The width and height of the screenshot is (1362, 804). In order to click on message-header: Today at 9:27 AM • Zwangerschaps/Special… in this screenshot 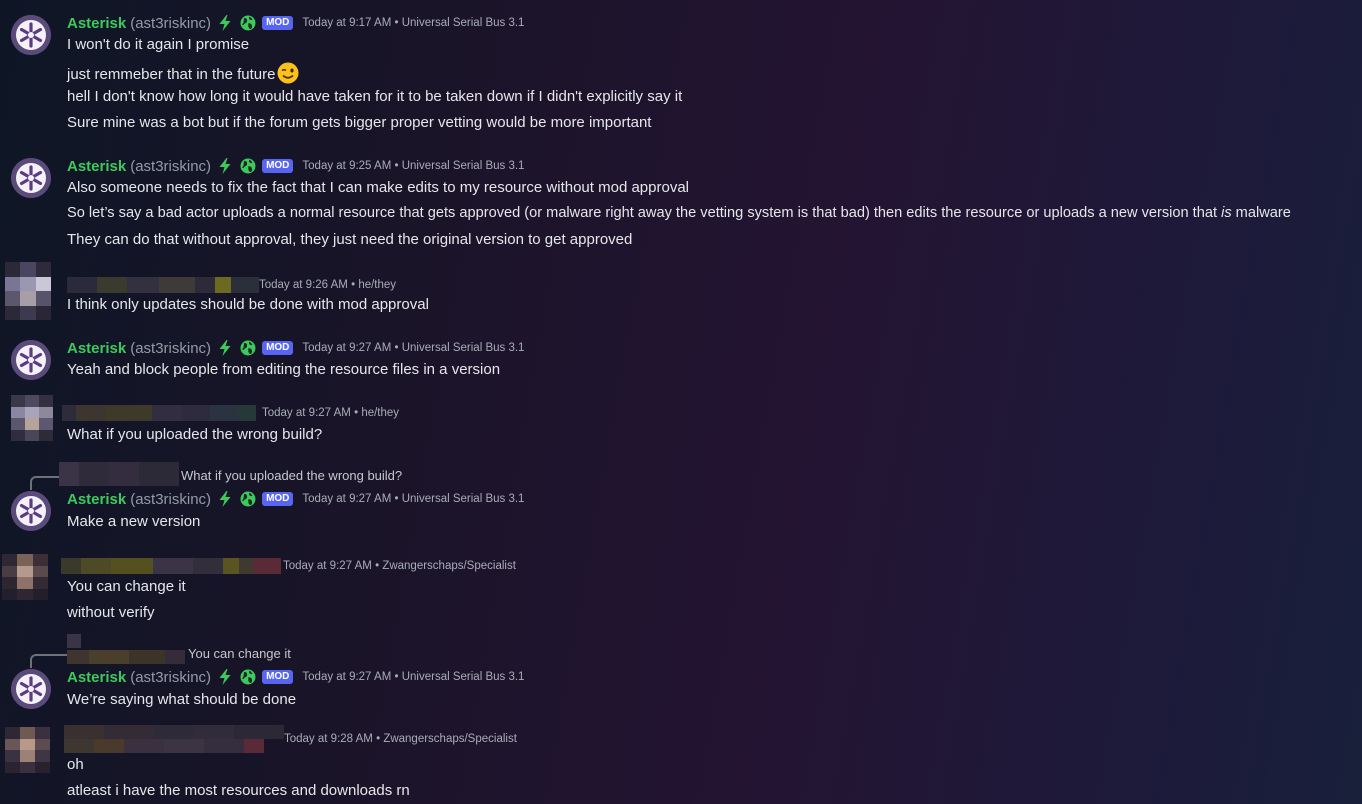, I will do `click(288, 566)`.